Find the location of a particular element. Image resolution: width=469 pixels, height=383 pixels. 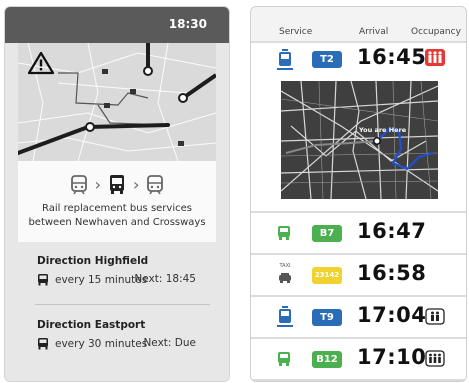

departure-row: B7 16:47 is located at coordinates (358, 233).